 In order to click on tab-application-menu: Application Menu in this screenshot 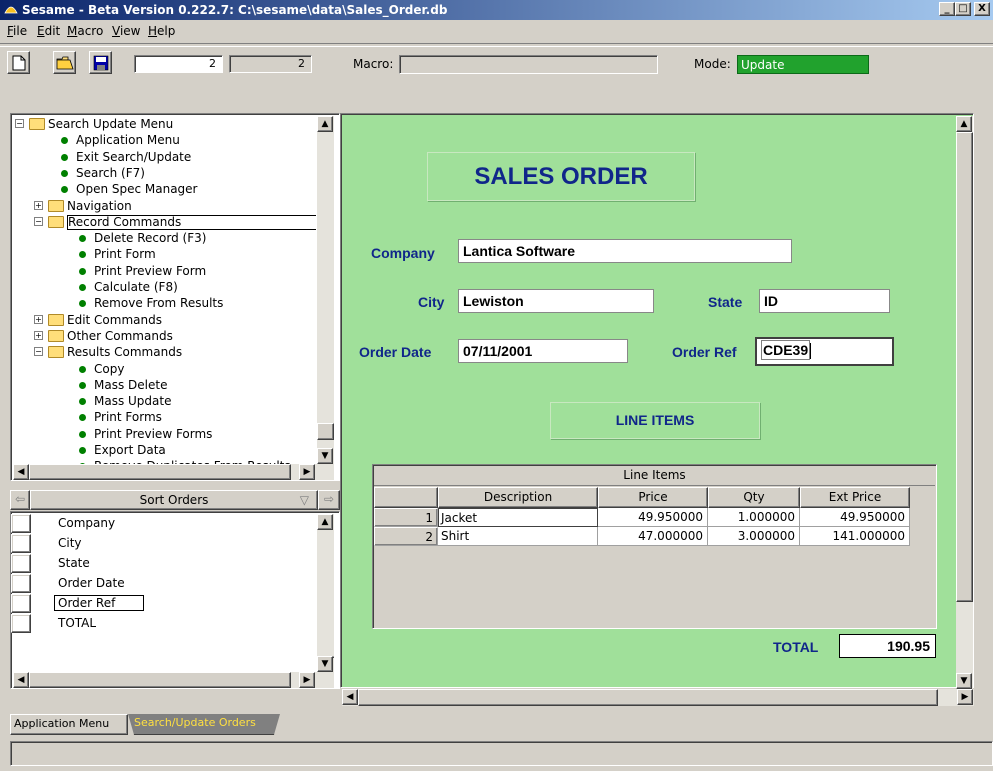, I will do `click(69, 724)`.